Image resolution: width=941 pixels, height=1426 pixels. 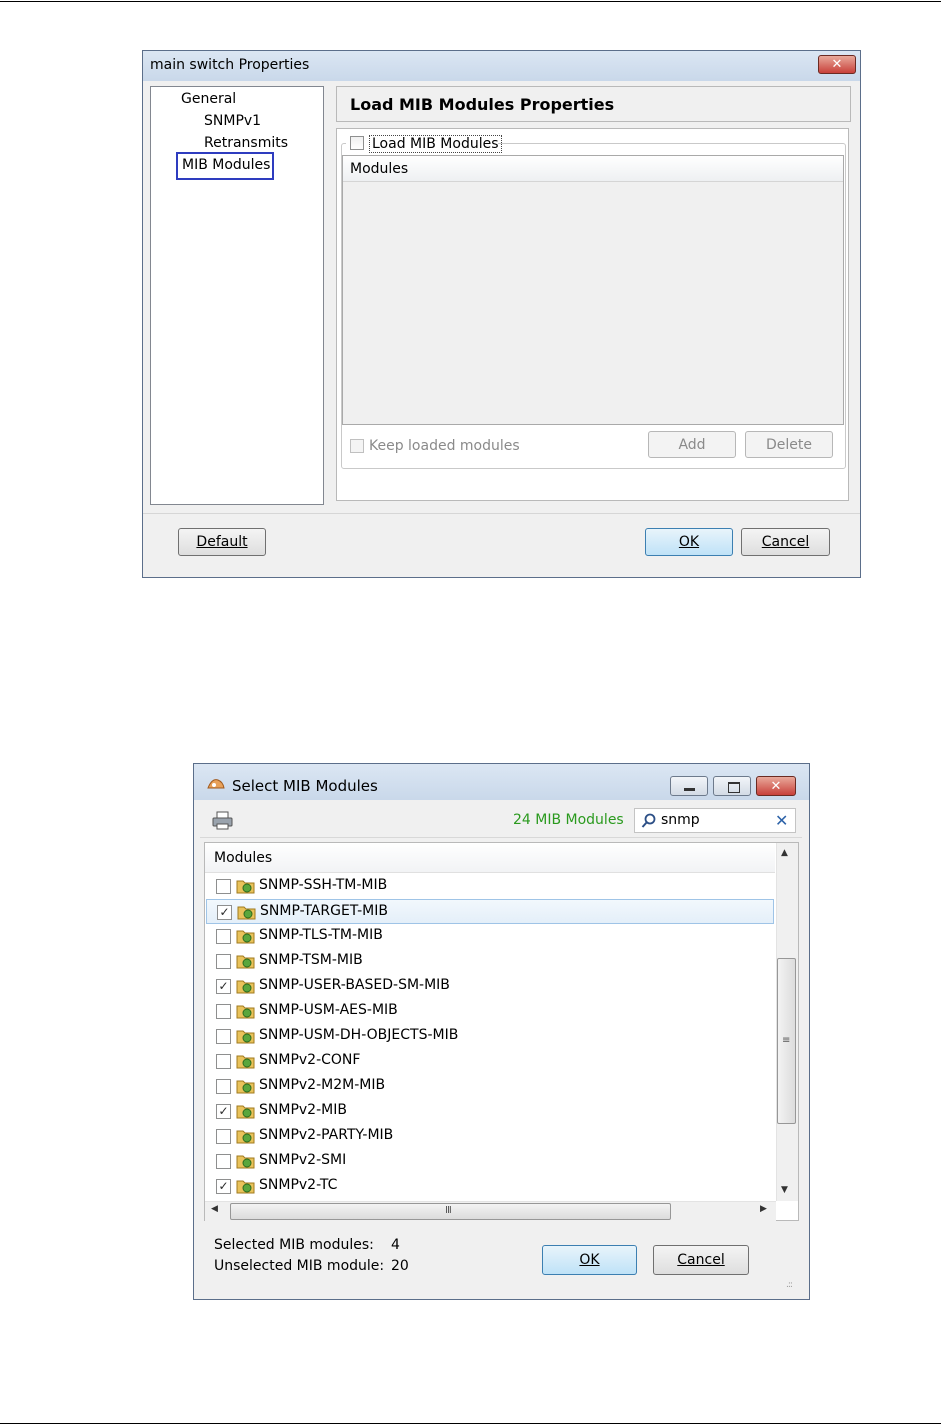 I want to click on modules-column-header: Modules, so click(x=379, y=169).